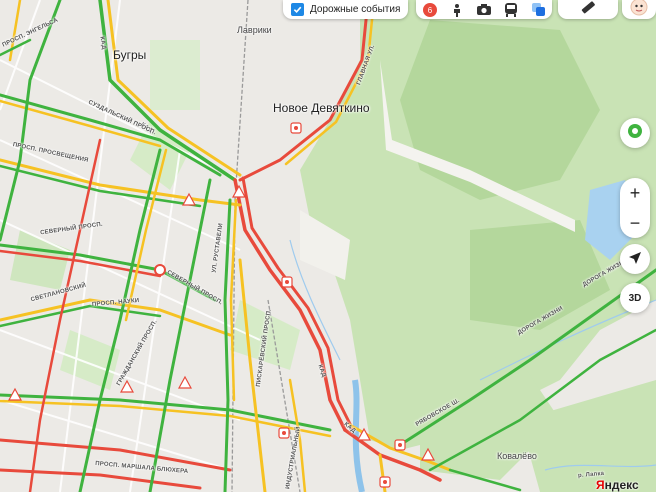  Describe the element at coordinates (621, 485) in the screenshot. I see `brand-logo-rest: ндекс` at that location.